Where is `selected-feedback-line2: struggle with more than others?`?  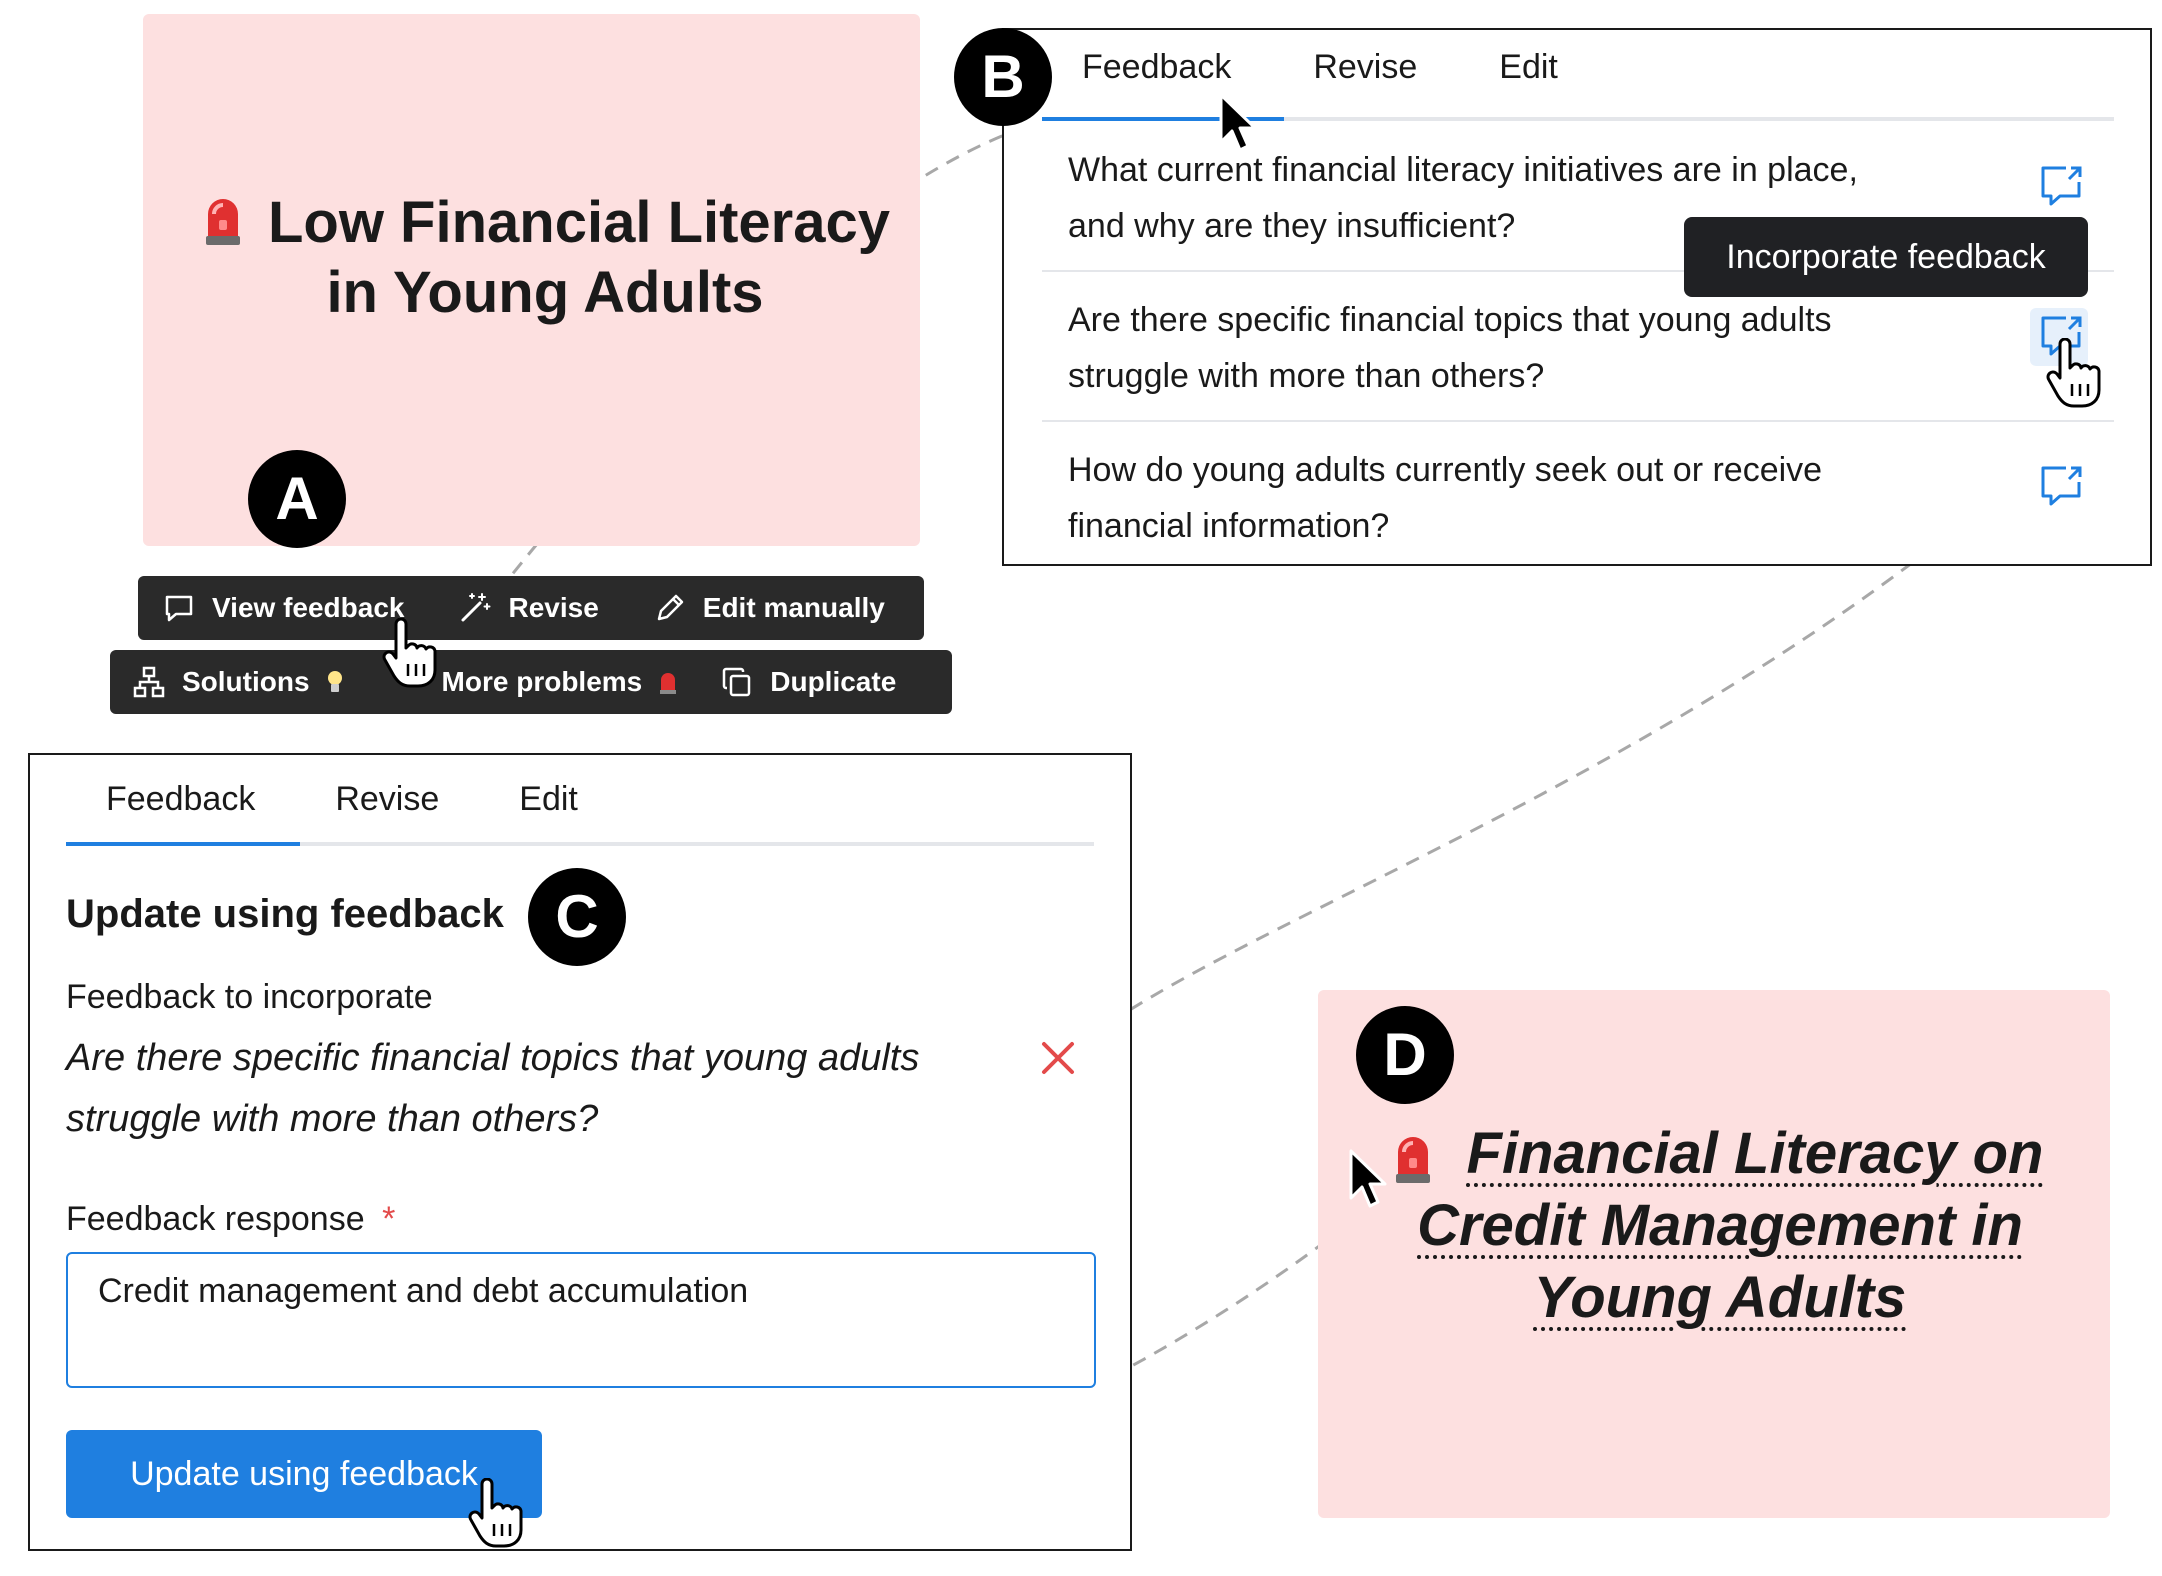 selected-feedback-line2: struggle with more than others? is located at coordinates (332, 1119).